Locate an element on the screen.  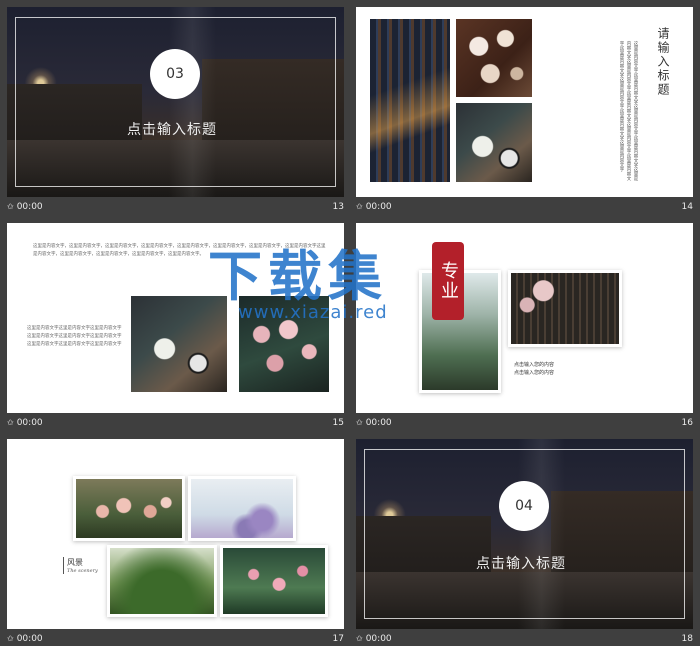
coffee-cup-photo is located at coordinates (494, 142).